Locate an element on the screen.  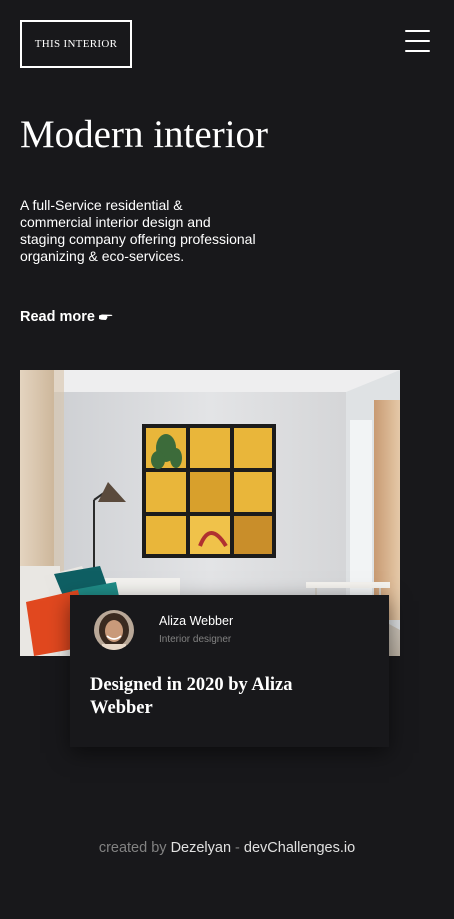
footer-prefix: created by is located at coordinates (132, 848).